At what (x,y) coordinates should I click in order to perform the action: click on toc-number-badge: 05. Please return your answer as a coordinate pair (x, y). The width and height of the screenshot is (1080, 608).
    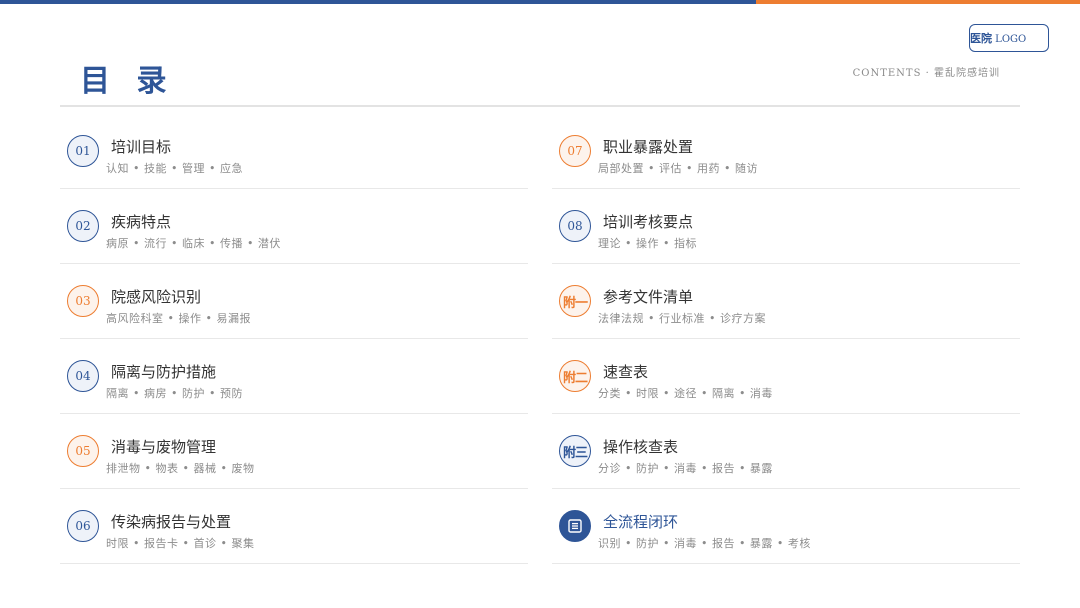
    Looking at the image, I should click on (83, 451).